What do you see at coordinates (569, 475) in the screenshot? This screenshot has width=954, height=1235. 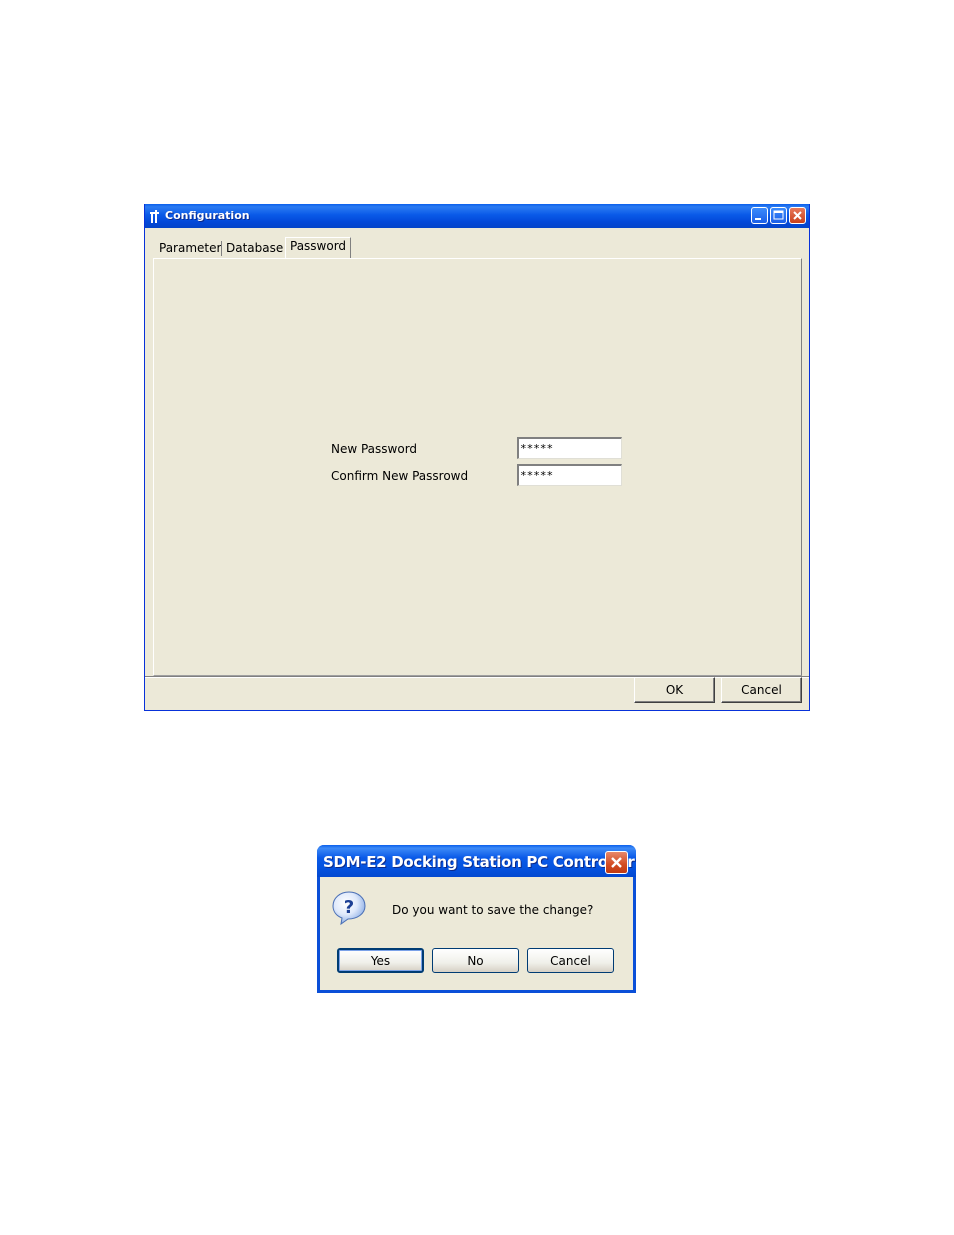 I see `confirm-password-field` at bounding box center [569, 475].